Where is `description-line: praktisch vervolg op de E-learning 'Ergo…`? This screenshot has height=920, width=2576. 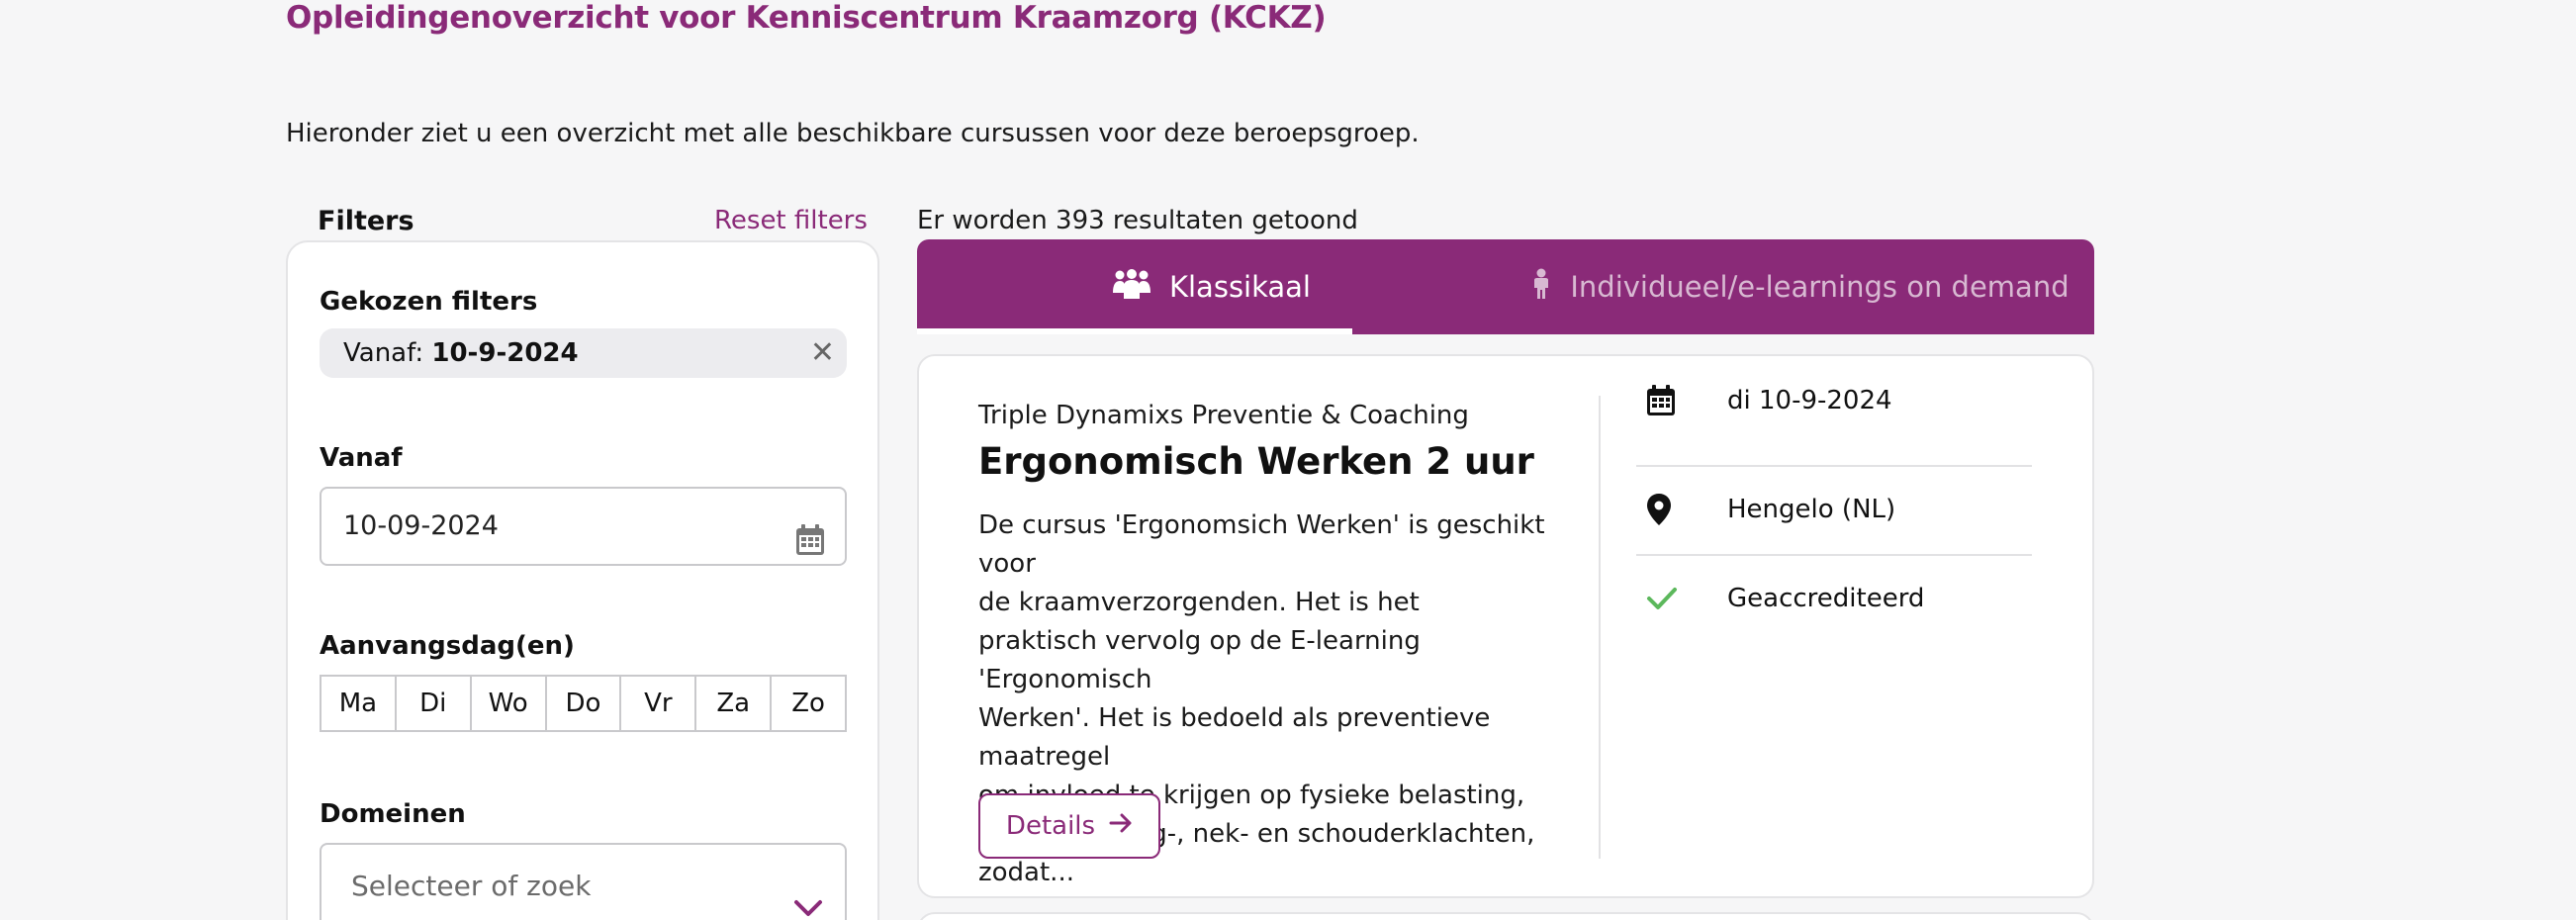 description-line: praktisch vervolg op de E-learning 'Ergo… is located at coordinates (1200, 660).